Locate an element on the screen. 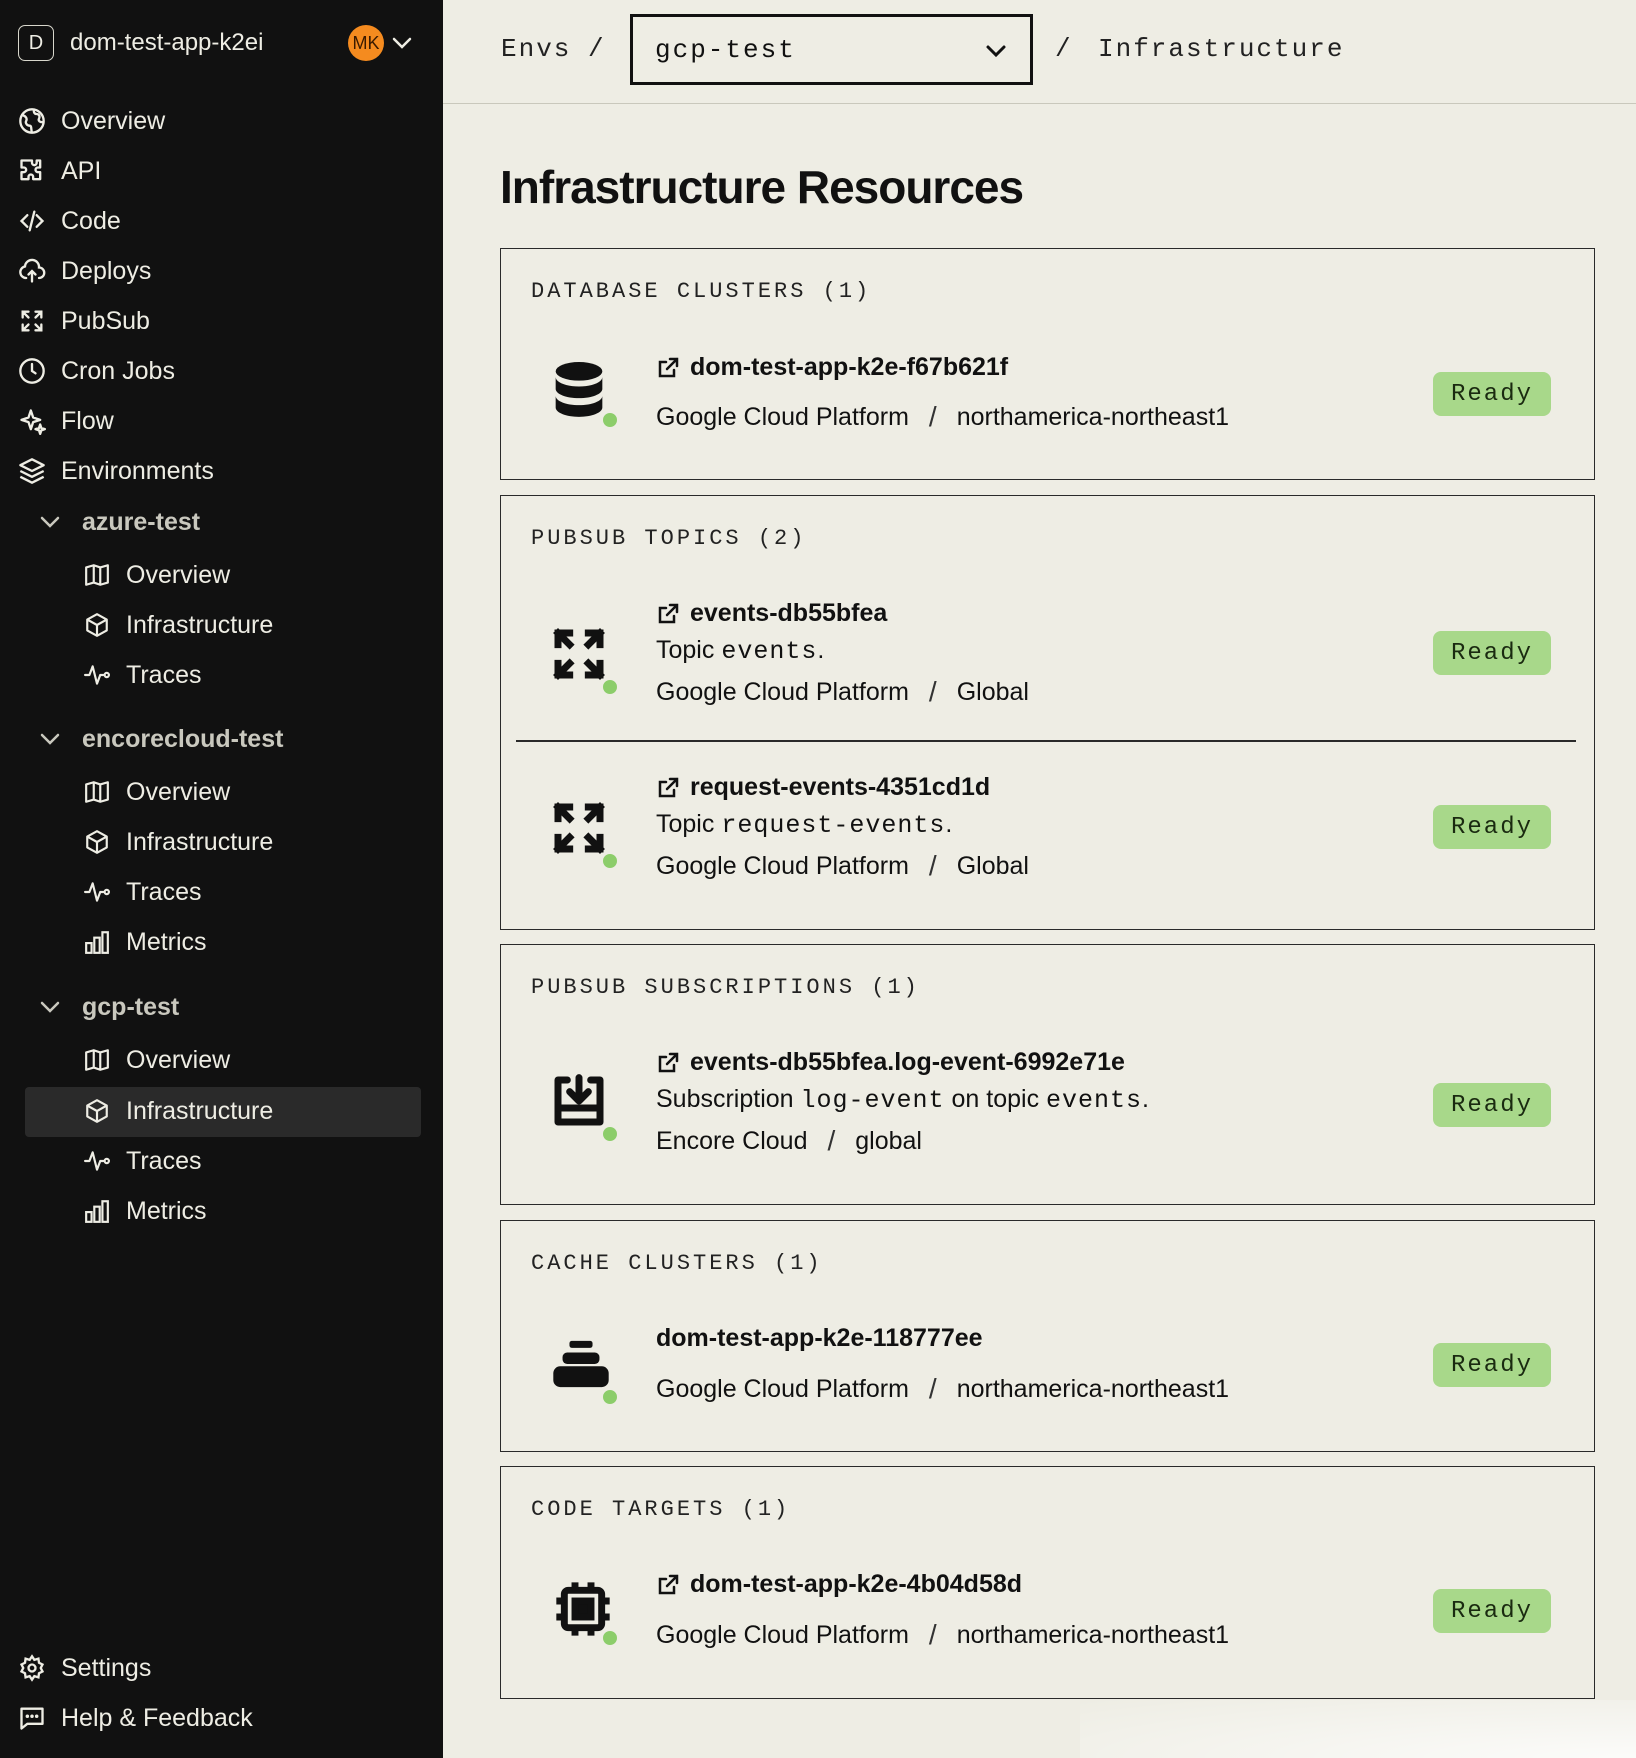 The image size is (1636, 1758). desc-text: on topic is located at coordinates (995, 1099).